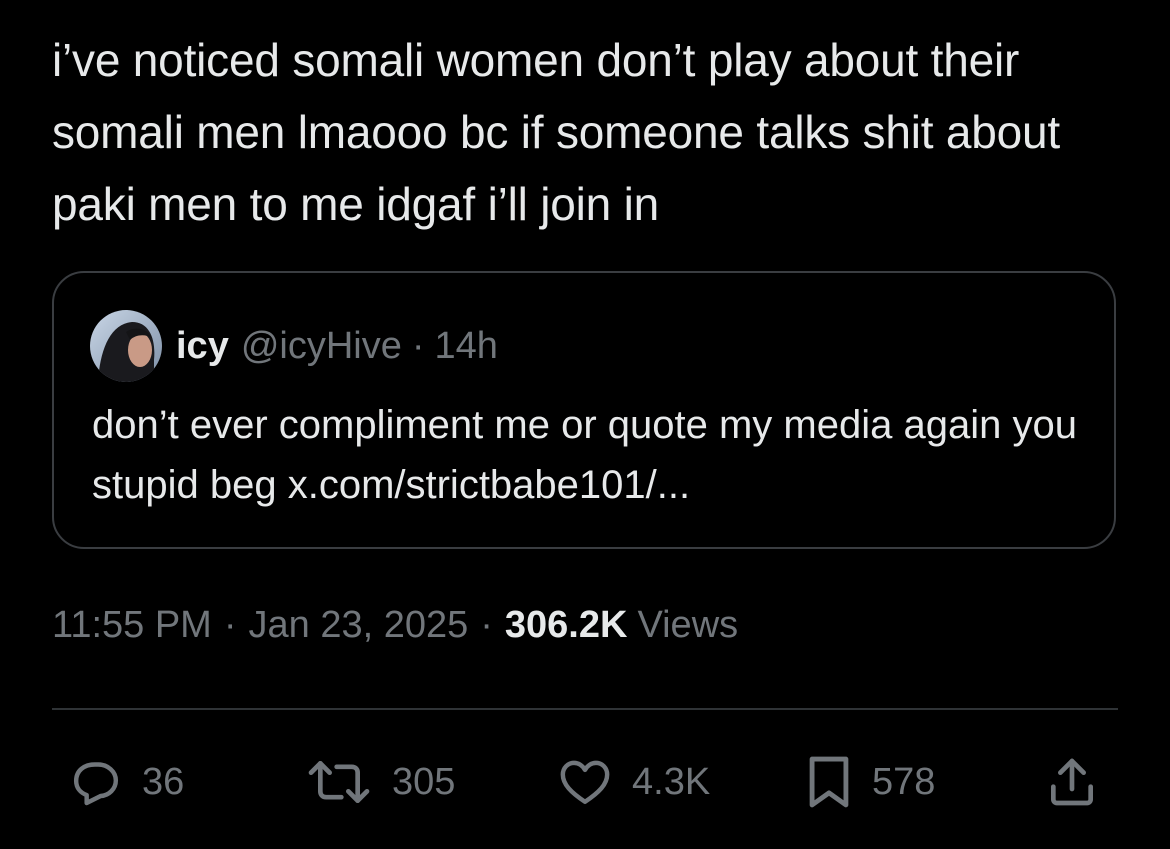 Image resolution: width=1170 pixels, height=849 pixels. I want to click on reply-count: 36, so click(163, 781).